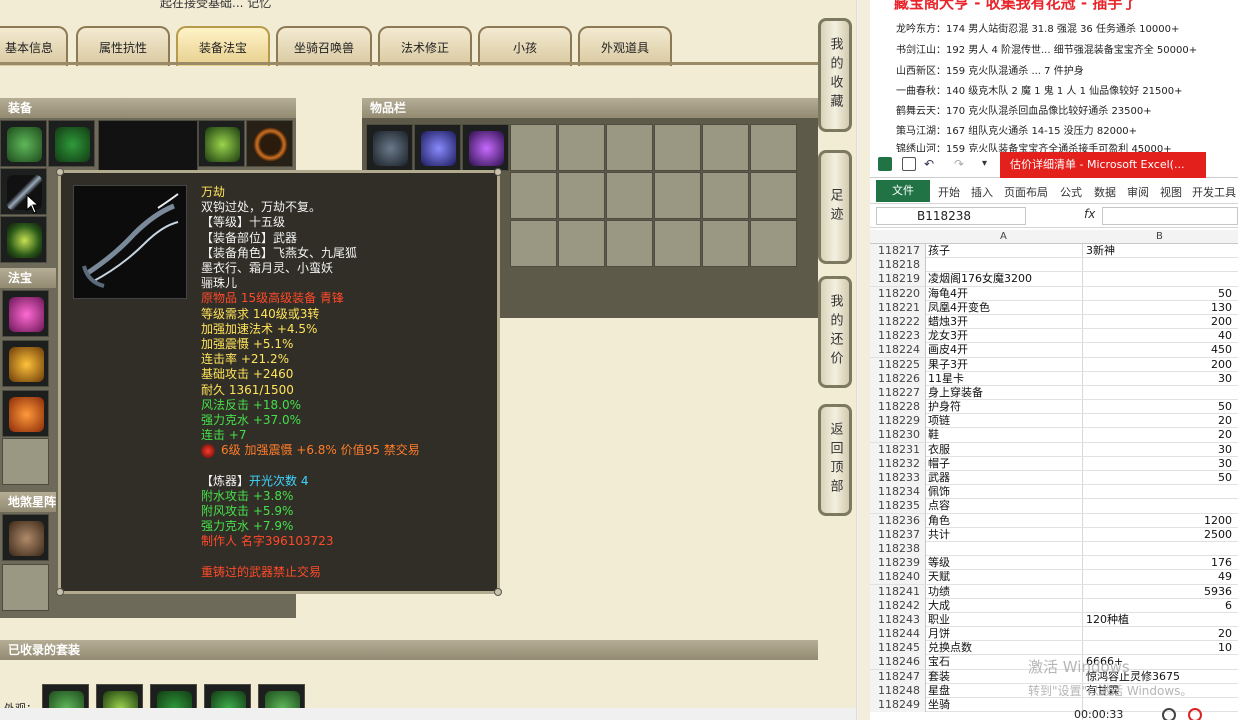  I want to click on tab-basic-info: 基本信息, so click(34, 46).